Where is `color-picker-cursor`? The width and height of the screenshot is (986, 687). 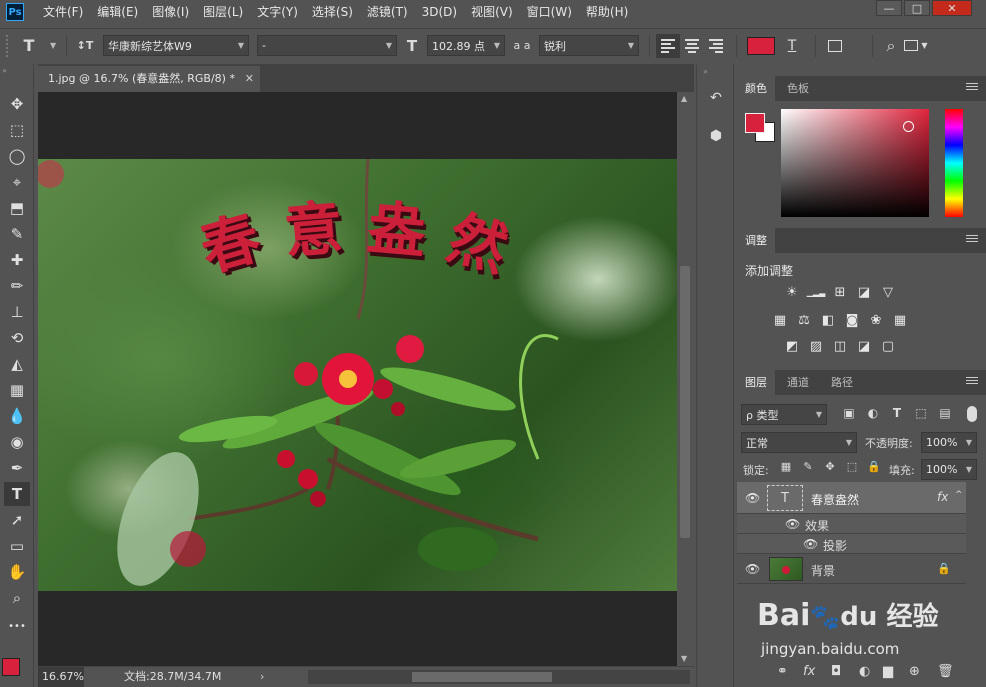 color-picker-cursor is located at coordinates (908, 126).